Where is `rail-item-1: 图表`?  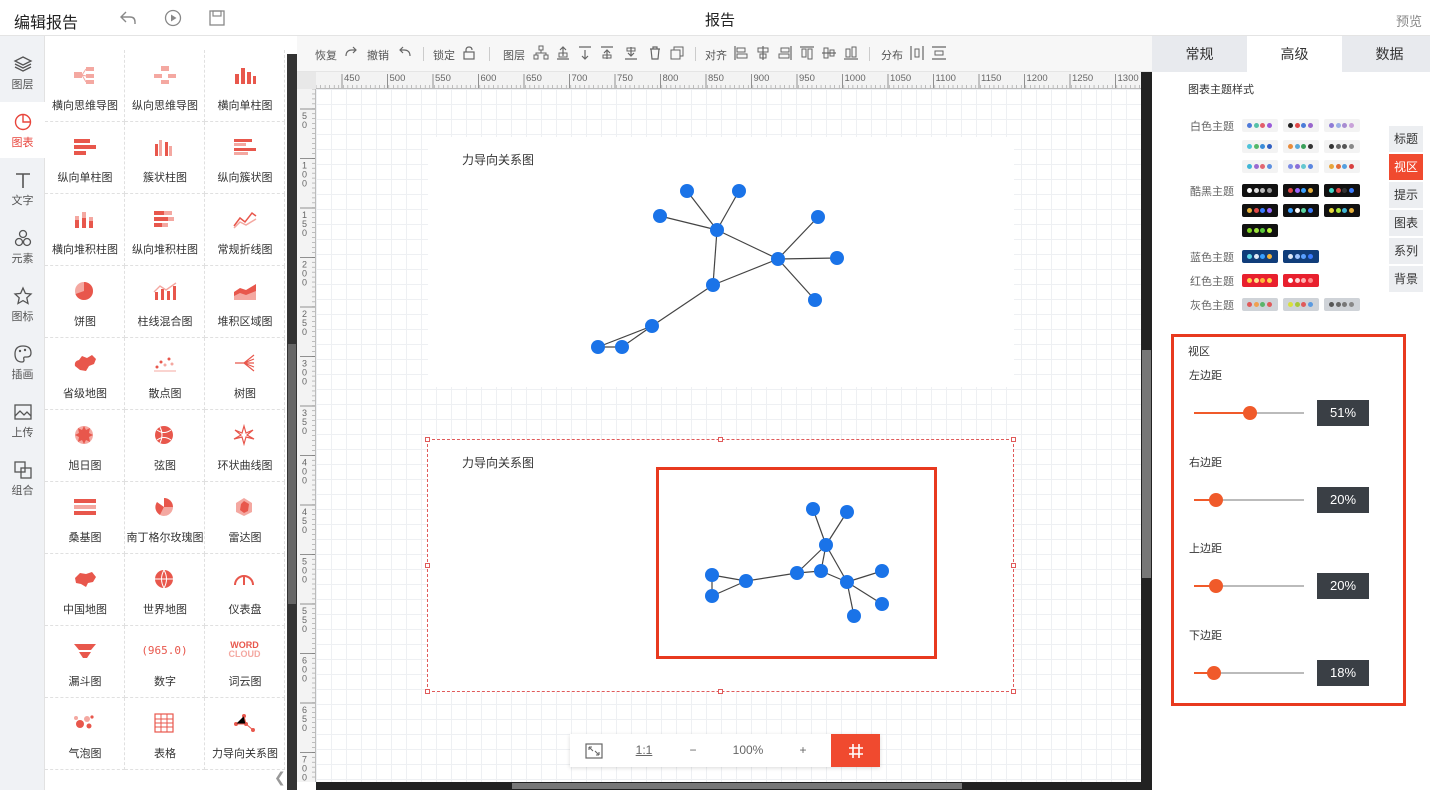
rail-item-1: 图表 is located at coordinates (22, 130).